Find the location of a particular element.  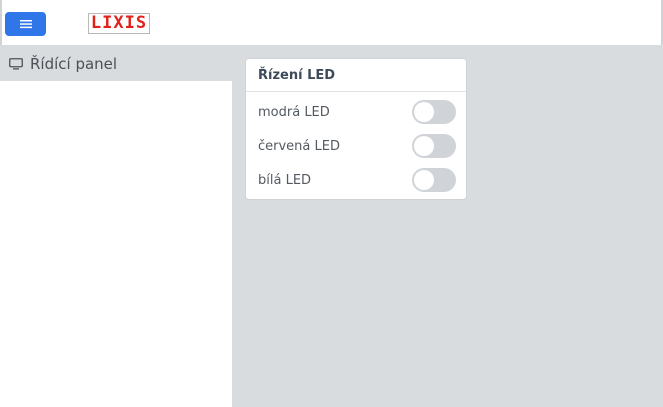

led-label: modrá LED is located at coordinates (294, 112).